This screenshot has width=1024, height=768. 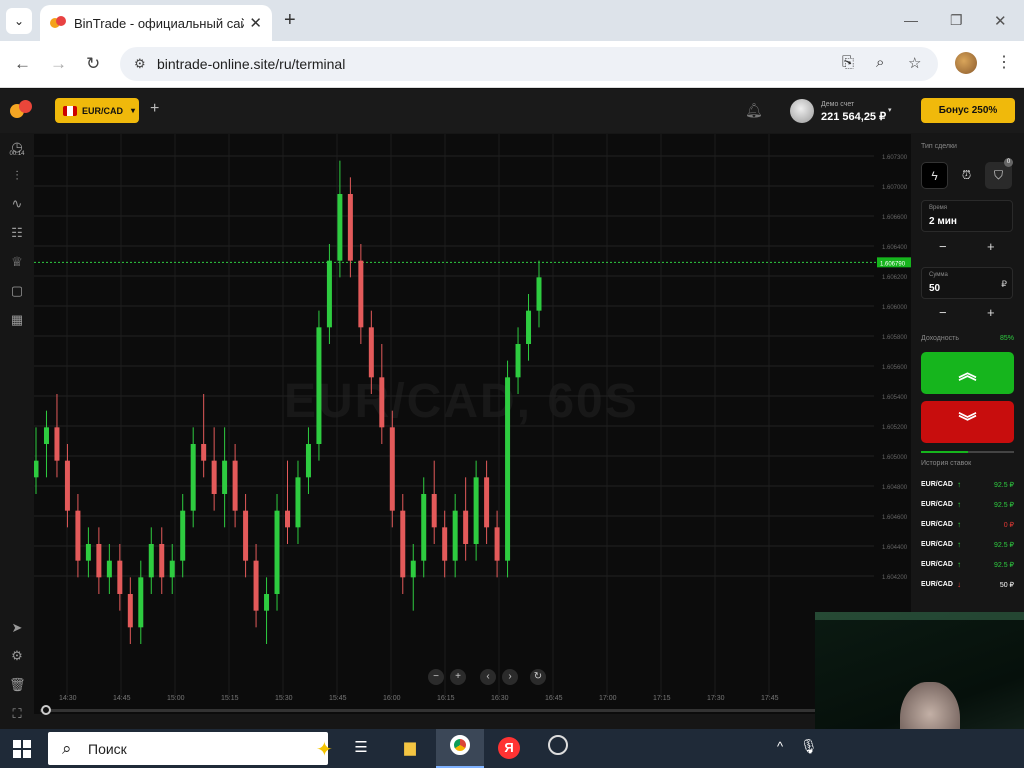 What do you see at coordinates (1000, 21) in the screenshot?
I see `window-close-icon: ✕` at bounding box center [1000, 21].